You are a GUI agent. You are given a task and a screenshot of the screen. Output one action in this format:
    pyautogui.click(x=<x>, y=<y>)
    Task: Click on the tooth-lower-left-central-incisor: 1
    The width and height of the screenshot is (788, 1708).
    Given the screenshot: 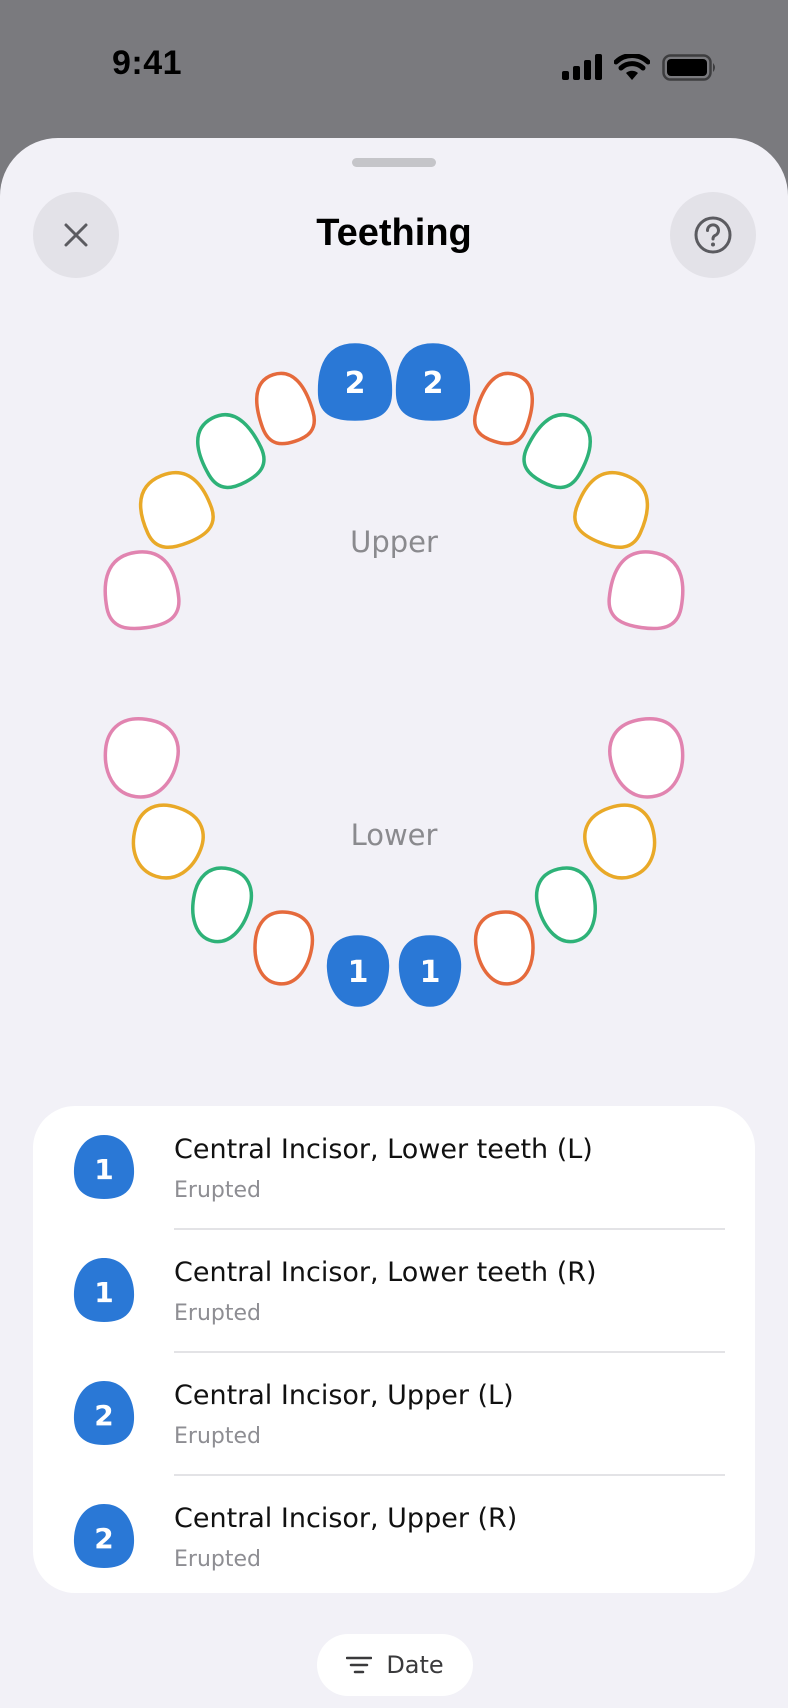 What is the action you would take?
    pyautogui.click(x=430, y=971)
    